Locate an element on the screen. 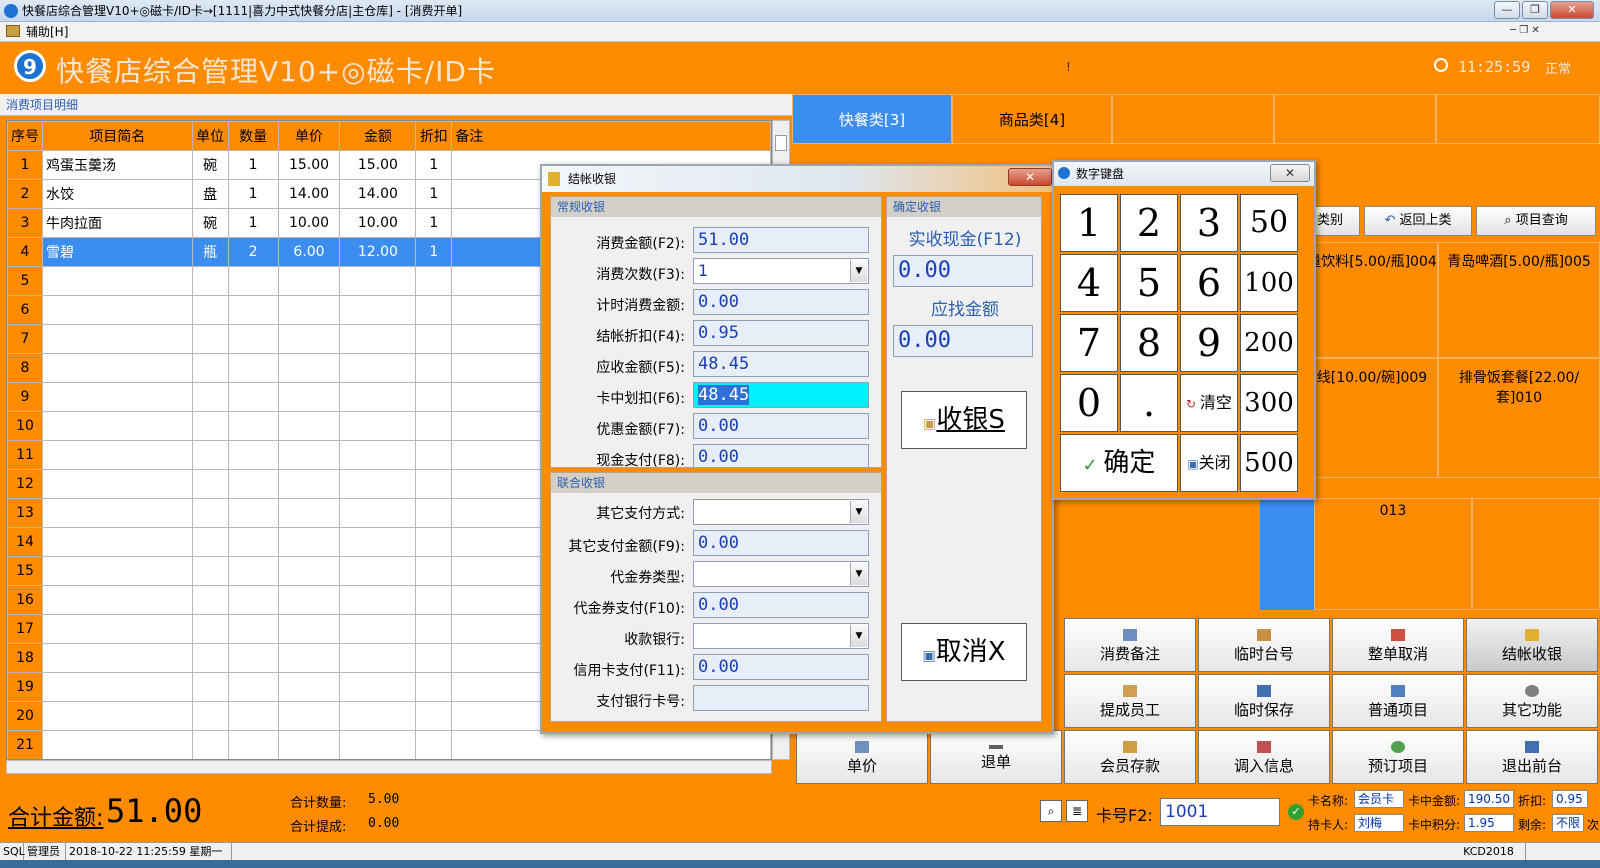 The width and height of the screenshot is (1600, 868). commission-label: 合计提成: is located at coordinates (318, 827).